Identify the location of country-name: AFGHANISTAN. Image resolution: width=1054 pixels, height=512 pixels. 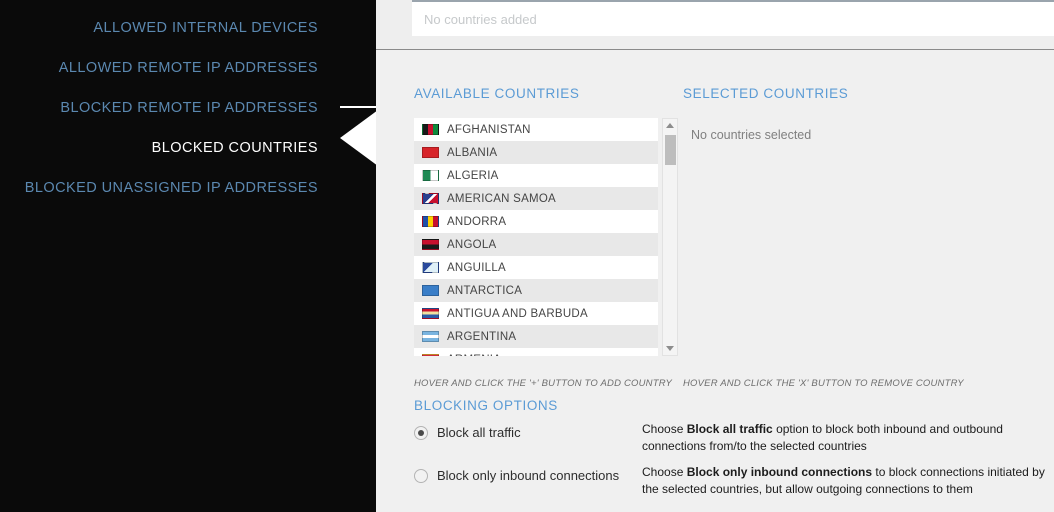
(489, 129).